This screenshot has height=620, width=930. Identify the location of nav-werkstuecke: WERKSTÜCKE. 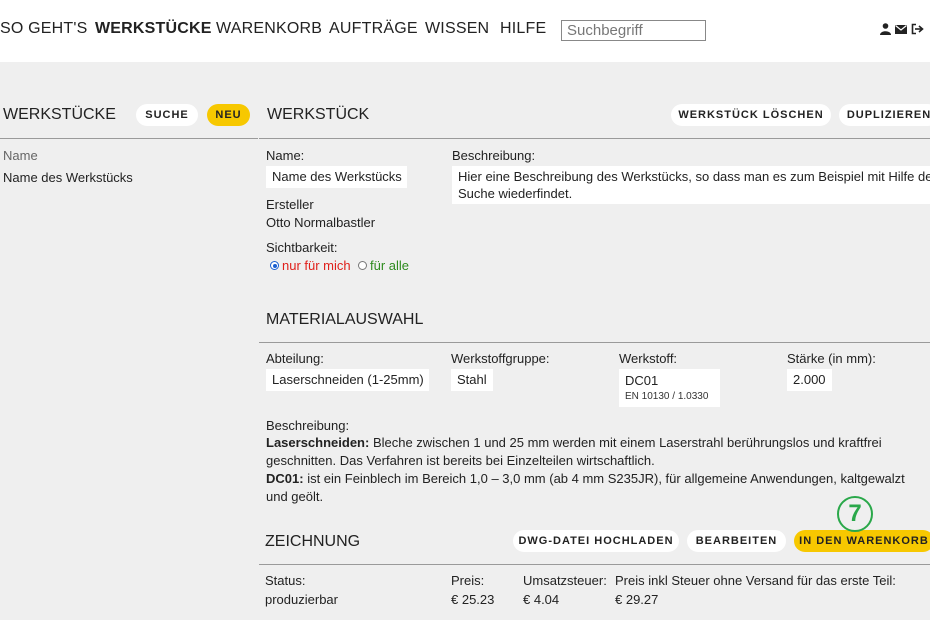
(153, 29).